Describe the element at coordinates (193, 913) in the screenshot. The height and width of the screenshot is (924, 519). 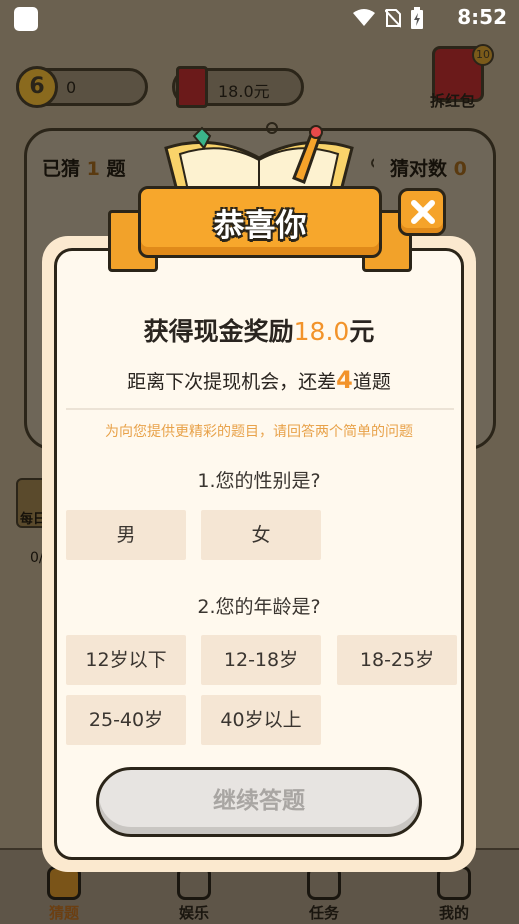
I see `nav-label-entertainment: 娱乐` at that location.